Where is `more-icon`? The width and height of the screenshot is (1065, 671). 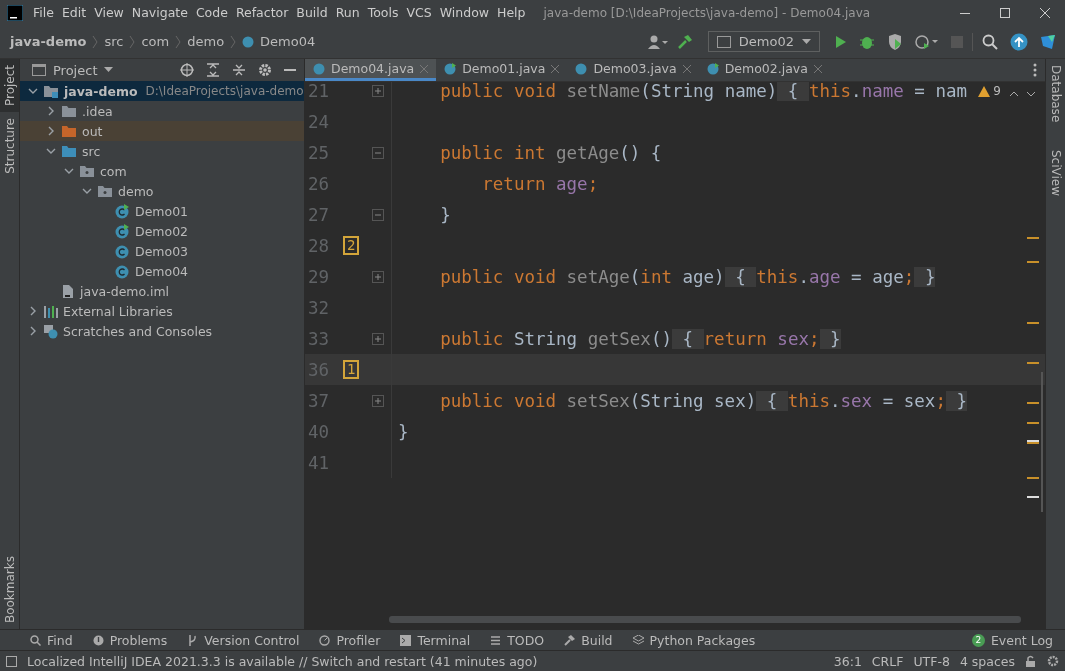 more-icon is located at coordinates (1035, 70).